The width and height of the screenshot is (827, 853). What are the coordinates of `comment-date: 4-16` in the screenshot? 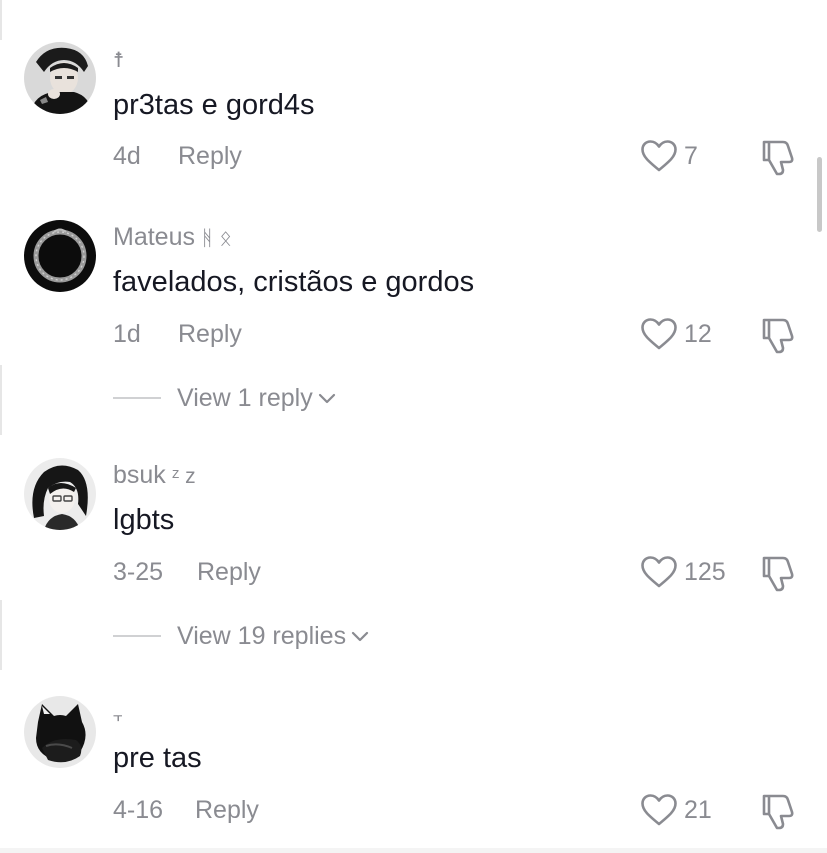 It's located at (138, 810).